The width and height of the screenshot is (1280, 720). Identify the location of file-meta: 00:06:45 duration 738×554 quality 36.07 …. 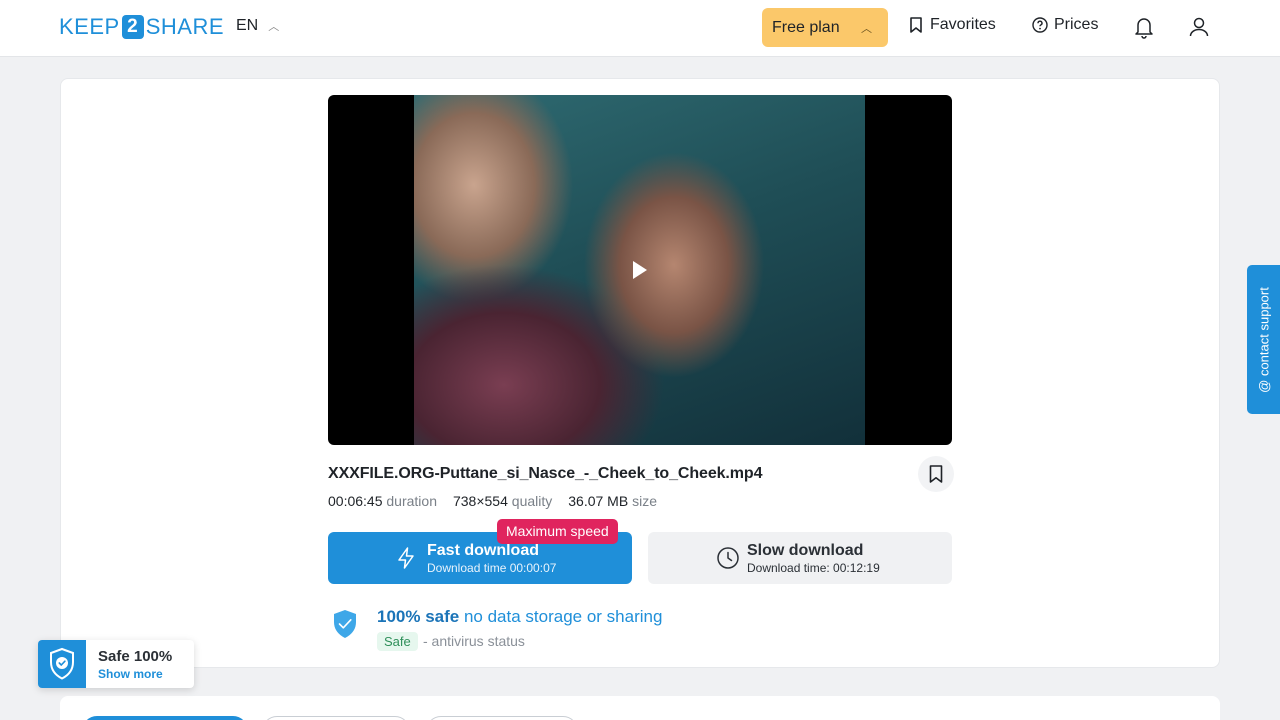
(492, 501).